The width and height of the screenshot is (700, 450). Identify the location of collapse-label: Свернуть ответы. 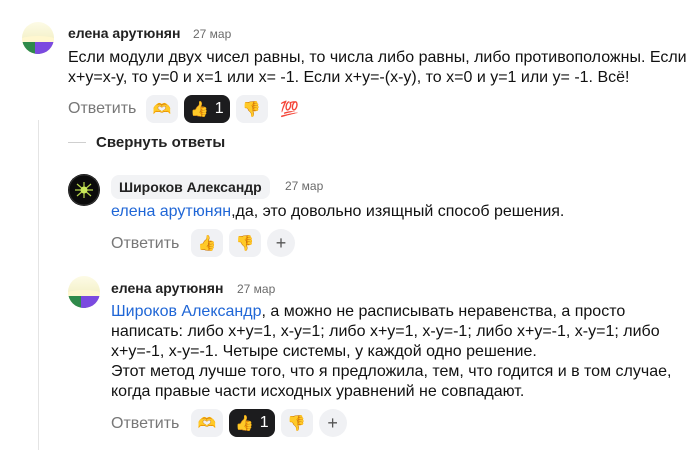
(161, 142).